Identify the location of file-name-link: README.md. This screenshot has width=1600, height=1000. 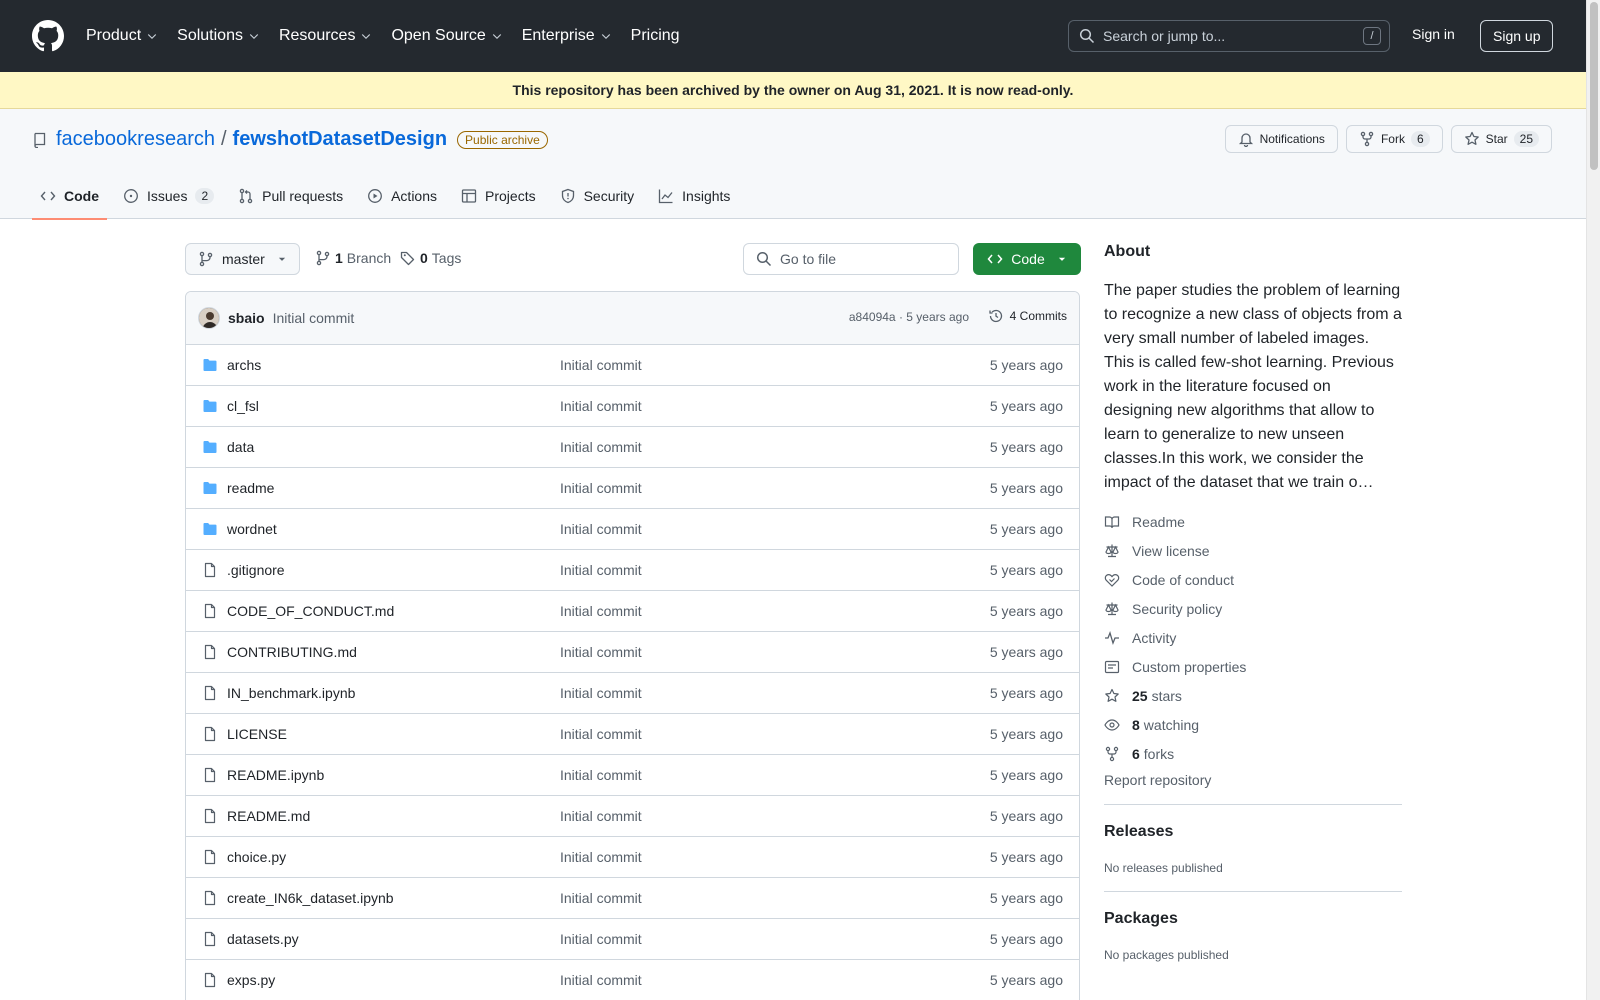
(268, 816).